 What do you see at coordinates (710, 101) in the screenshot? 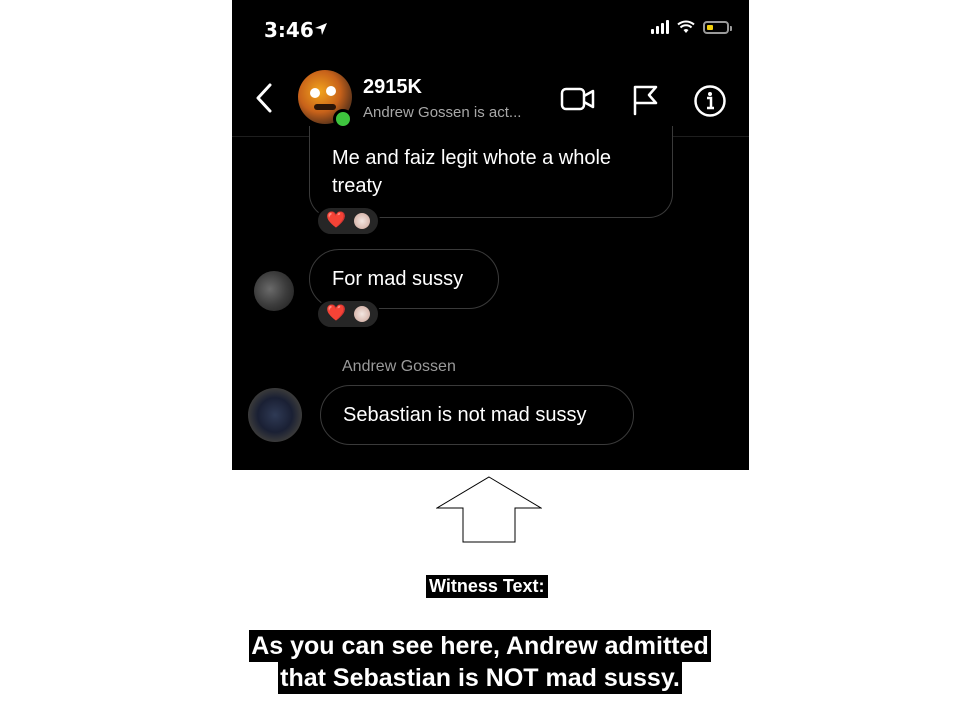
I see `info-icon` at bounding box center [710, 101].